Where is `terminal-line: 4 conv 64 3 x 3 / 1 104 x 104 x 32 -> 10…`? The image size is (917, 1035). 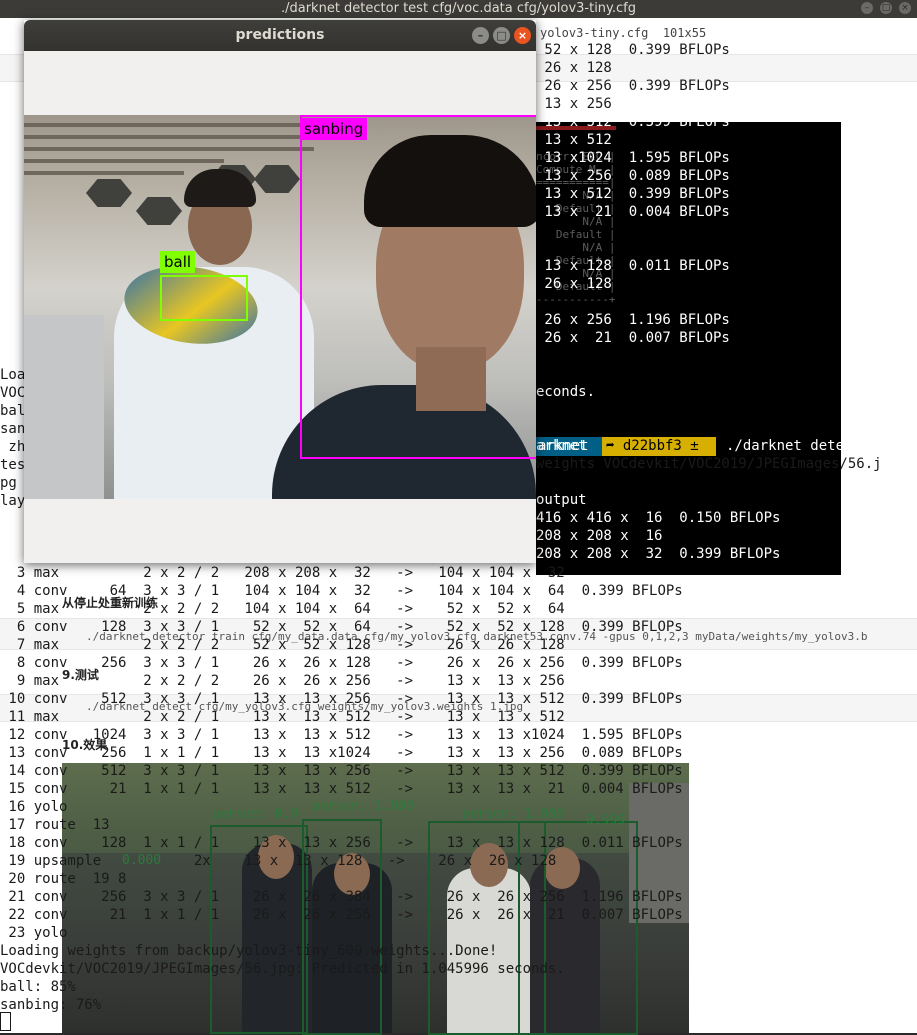 terminal-line: 4 conv 64 3 x 3 / 1 104 x 104 x 32 -> 10… is located at coordinates (341, 591).